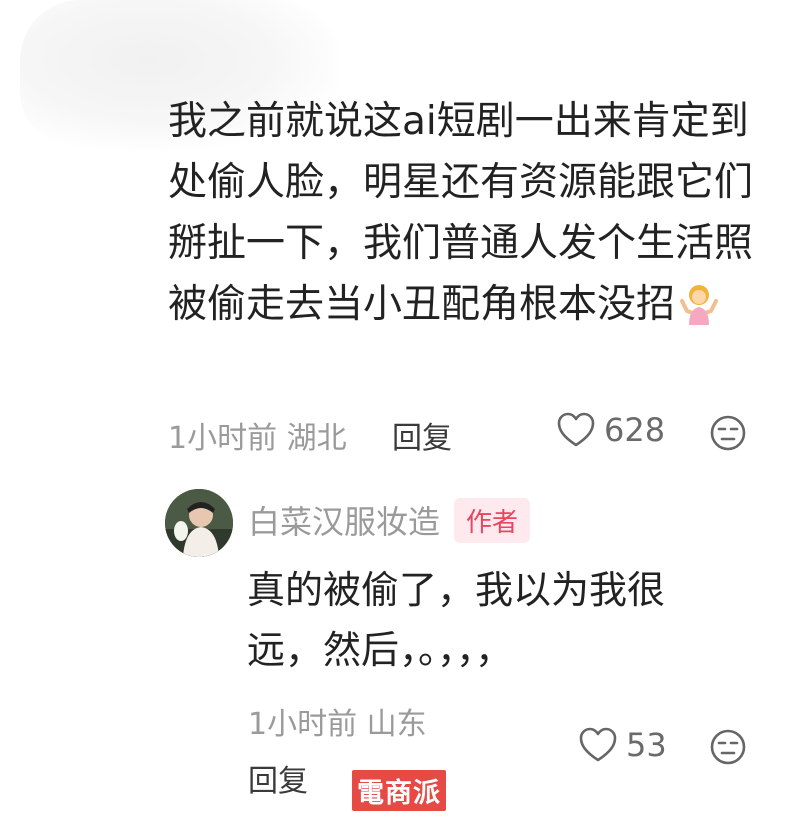  I want to click on reply-like-button: 53, so click(622, 745).